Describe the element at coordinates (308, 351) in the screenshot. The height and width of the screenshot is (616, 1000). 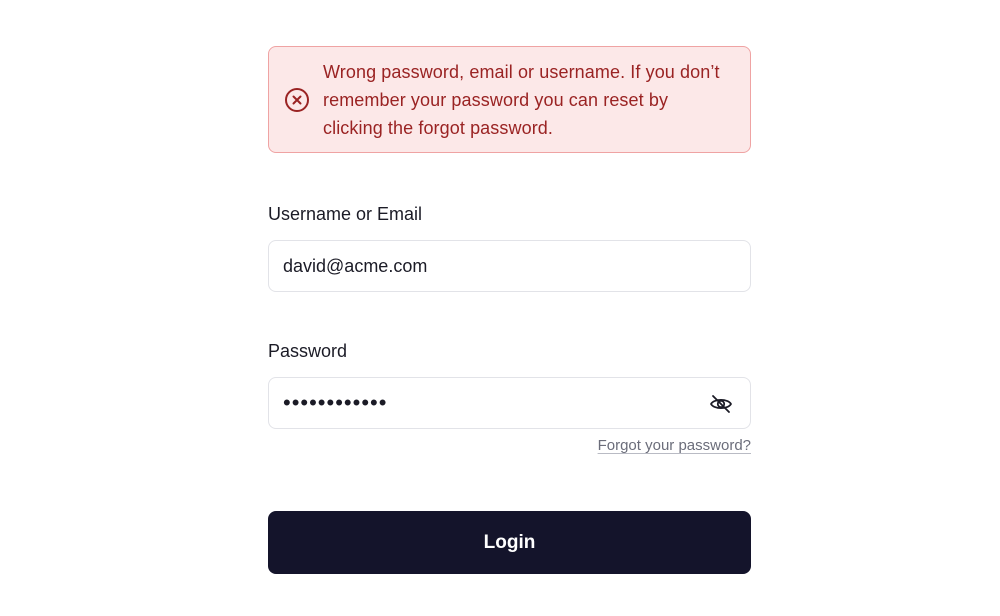
I see `password-label: Password` at that location.